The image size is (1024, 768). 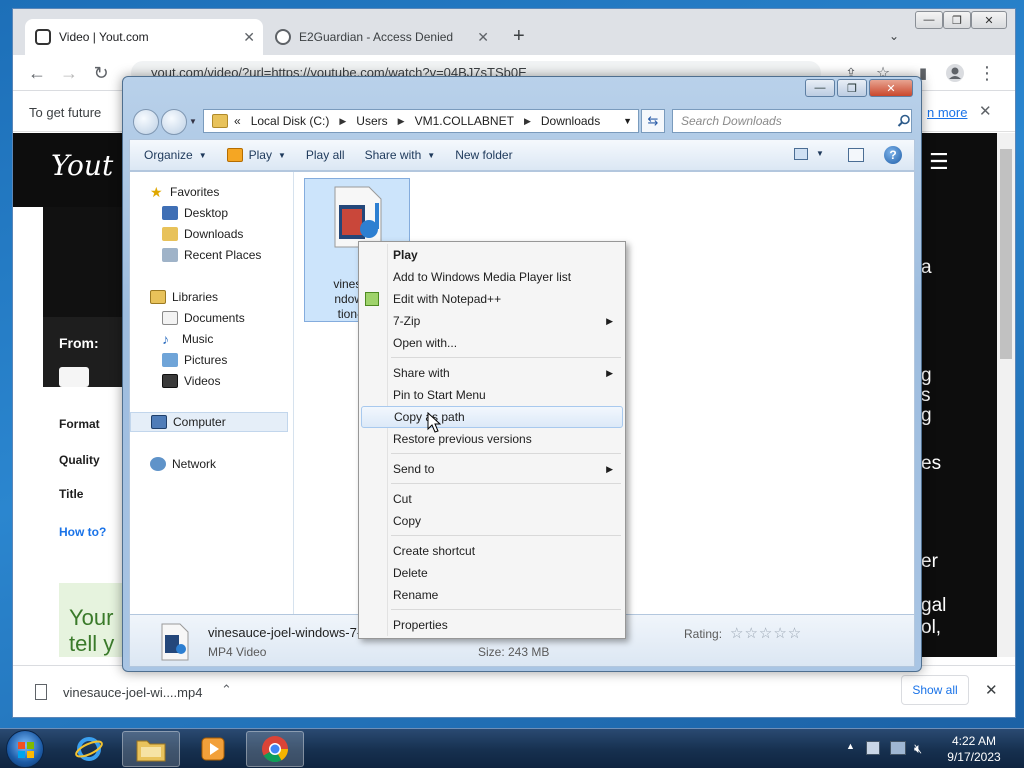 I want to click on taskbar-media-player, so click(x=213, y=749).